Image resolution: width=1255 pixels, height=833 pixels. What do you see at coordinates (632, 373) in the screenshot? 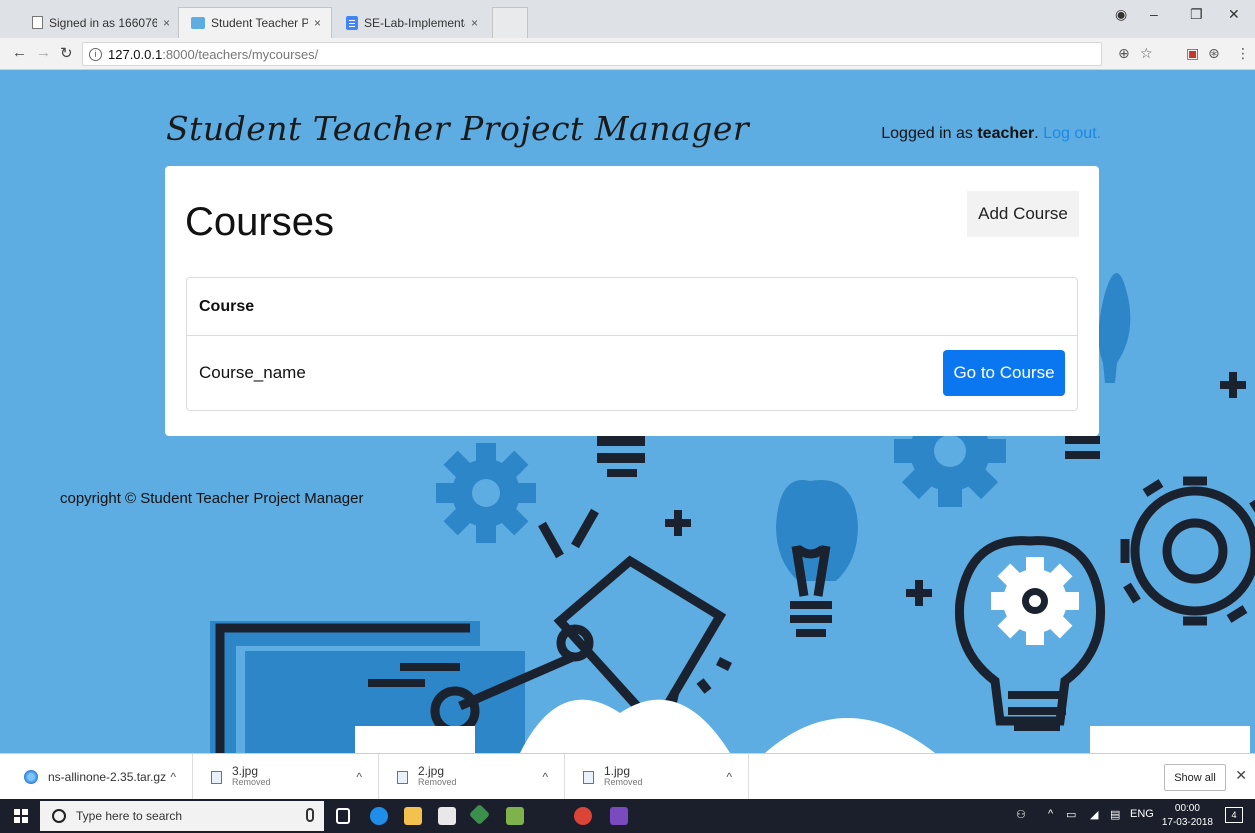
I see `table-row: Course_name Go to Course` at bounding box center [632, 373].